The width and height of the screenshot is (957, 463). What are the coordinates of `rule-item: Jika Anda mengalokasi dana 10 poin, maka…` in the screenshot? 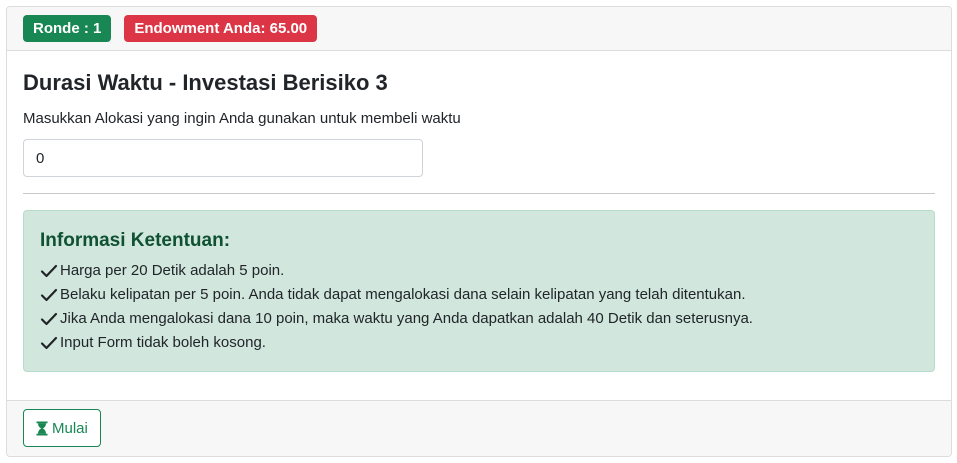 It's located at (479, 319).